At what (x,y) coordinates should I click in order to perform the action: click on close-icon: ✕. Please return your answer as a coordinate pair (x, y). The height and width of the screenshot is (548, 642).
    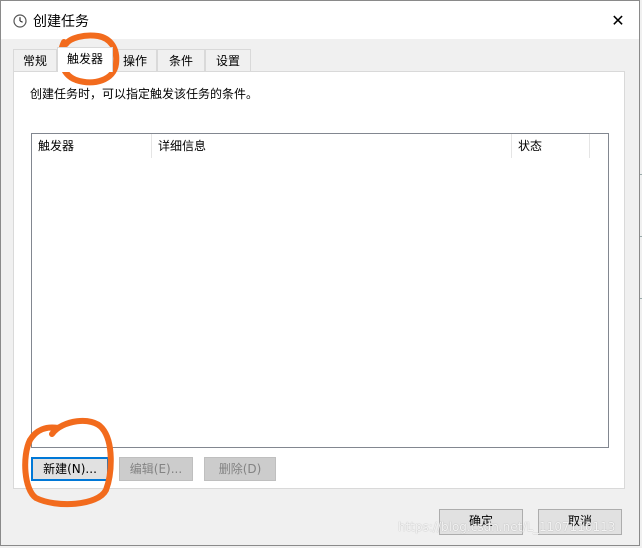
    Looking at the image, I should click on (618, 20).